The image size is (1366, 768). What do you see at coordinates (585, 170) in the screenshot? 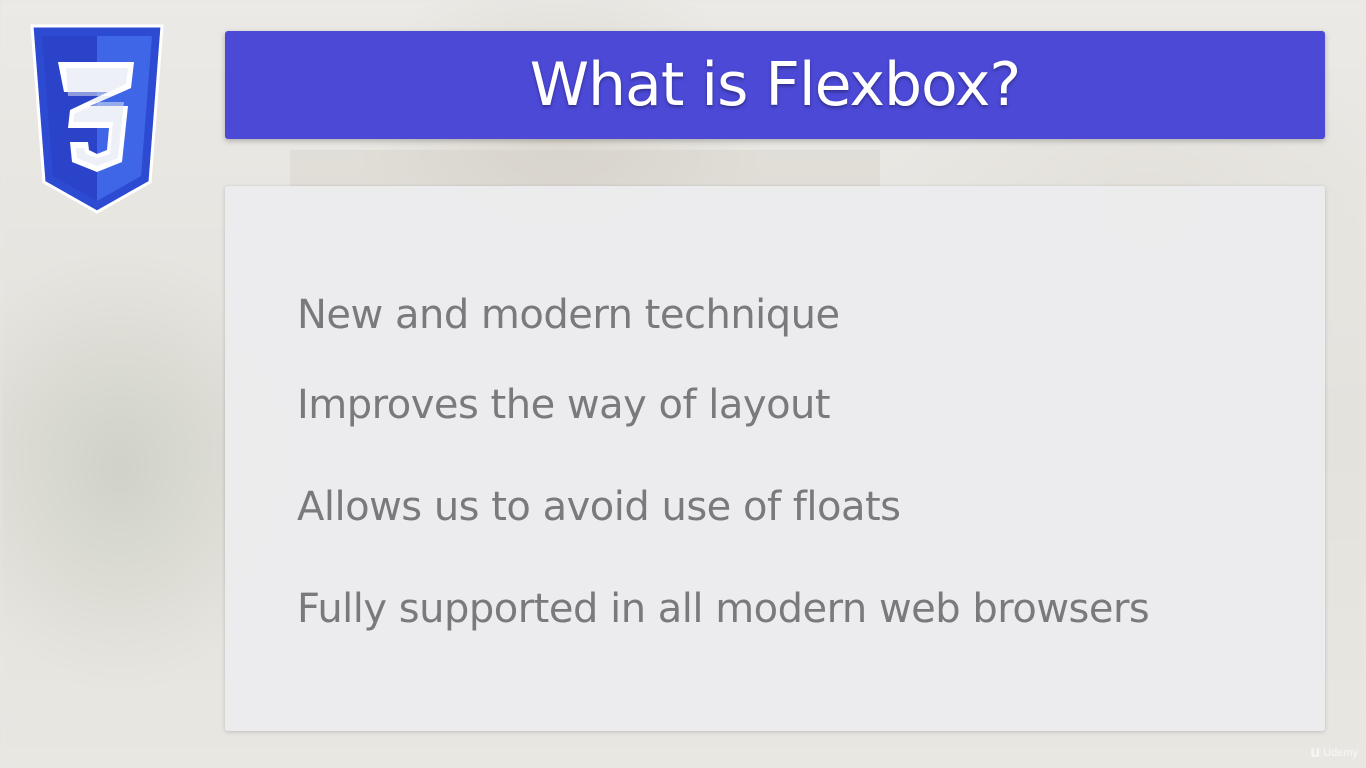
I see `background-frame` at bounding box center [585, 170].